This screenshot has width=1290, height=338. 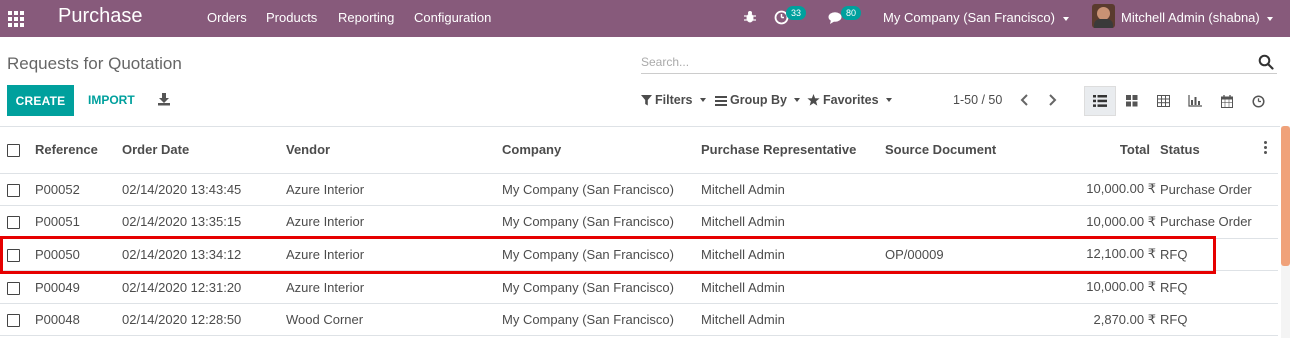 What do you see at coordinates (976, 17) in the screenshot?
I see `company-switcher: My Company (San Francisco)` at bounding box center [976, 17].